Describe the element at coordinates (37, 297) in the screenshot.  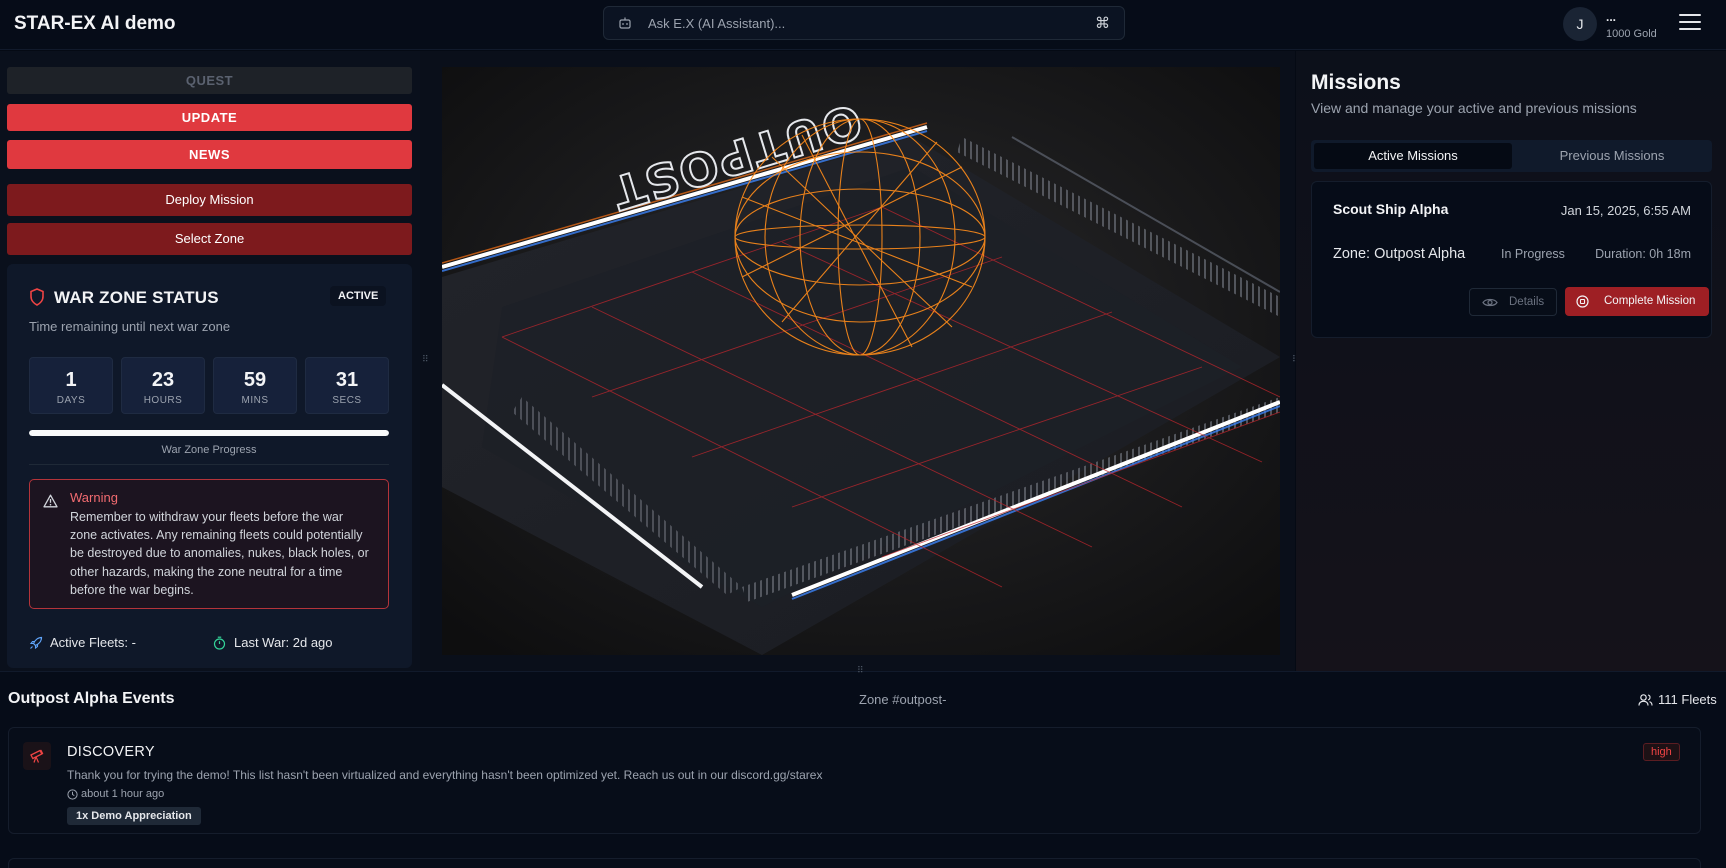
I see `shield-icon` at that location.